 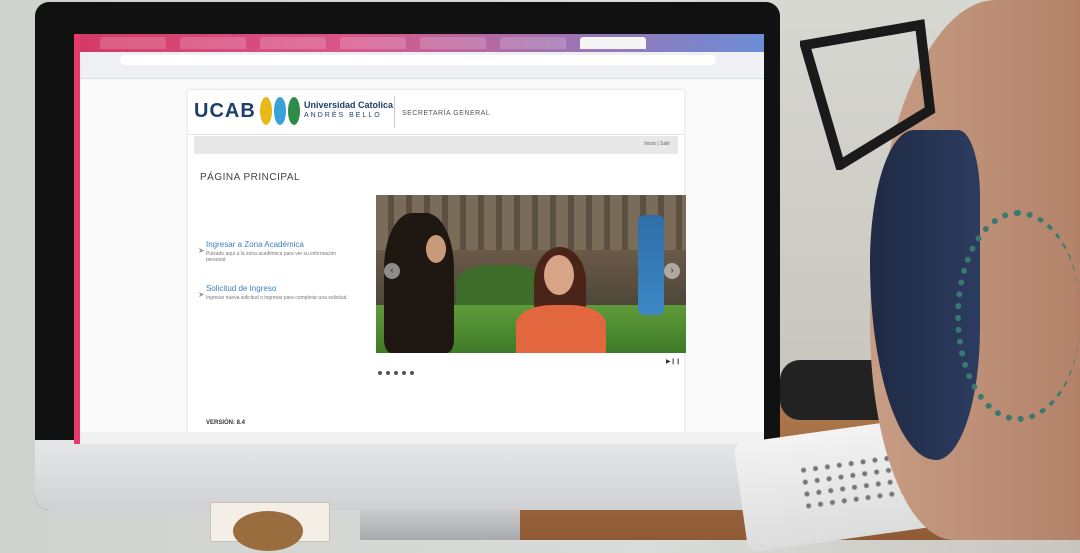 What do you see at coordinates (418, 60) in the screenshot?
I see `url-input` at bounding box center [418, 60].